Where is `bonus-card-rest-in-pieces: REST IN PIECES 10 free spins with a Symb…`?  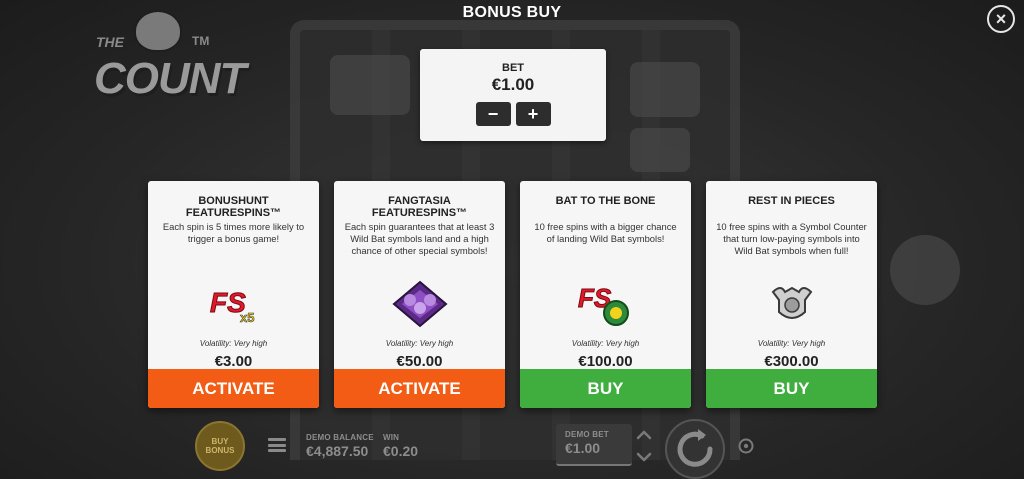 bonus-card-rest-in-pieces: REST IN PIECES 10 free spins with a Symb… is located at coordinates (791, 294).